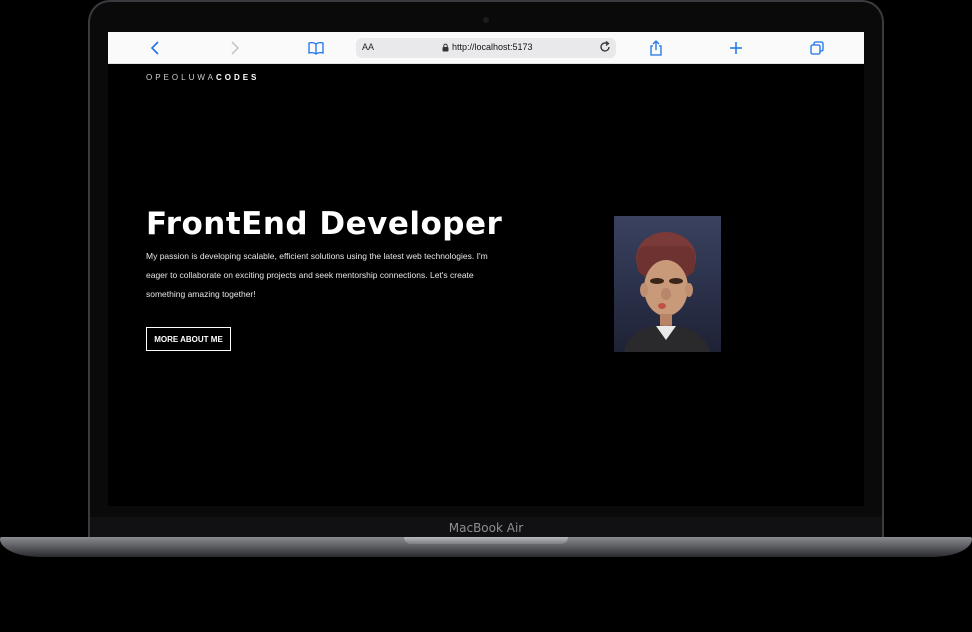  I want to click on browser-toolbar: AA http://localhost:5173, so click(486, 48).